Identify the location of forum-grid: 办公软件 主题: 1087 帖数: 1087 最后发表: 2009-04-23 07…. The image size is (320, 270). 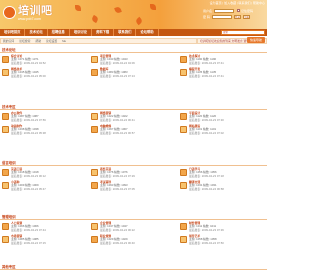
(133, 123).